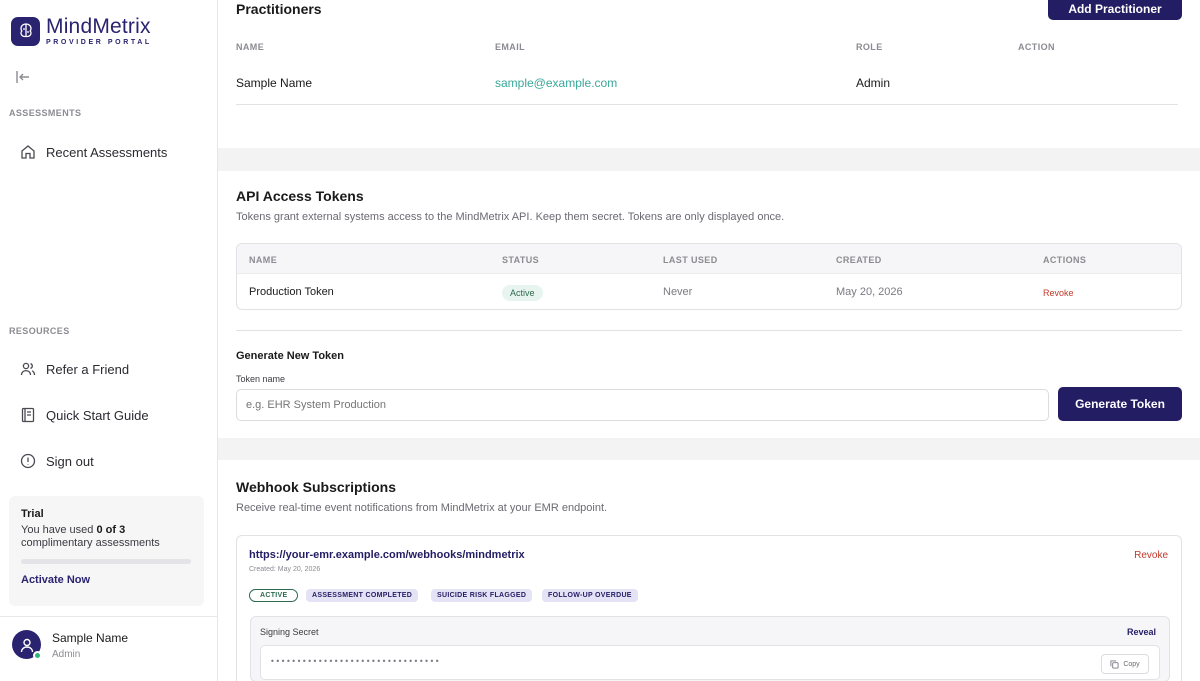  Describe the element at coordinates (97, 415) in the screenshot. I see `nav-quick-start-guide-label: Quick Start Guide` at that location.